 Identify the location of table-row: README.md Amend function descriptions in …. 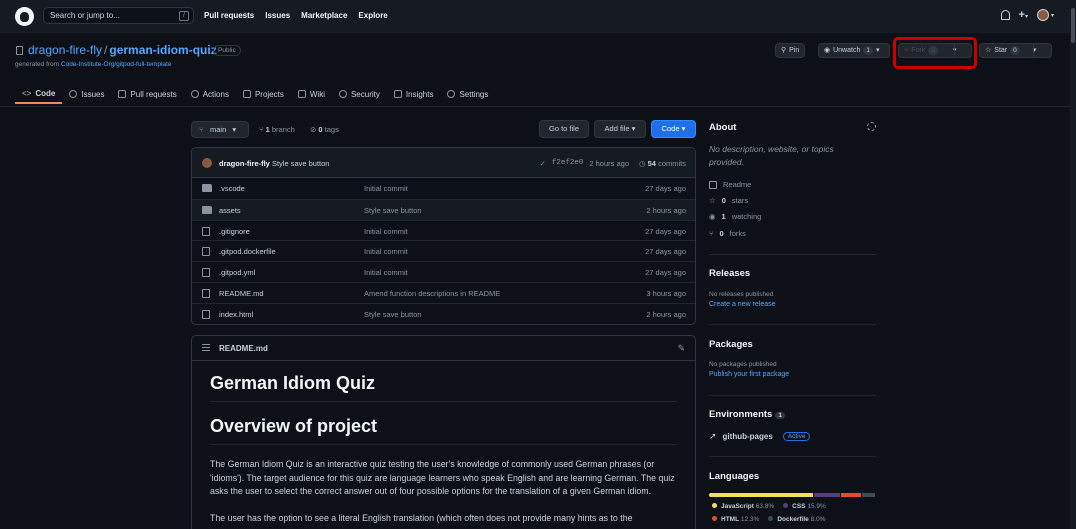
(443, 292).